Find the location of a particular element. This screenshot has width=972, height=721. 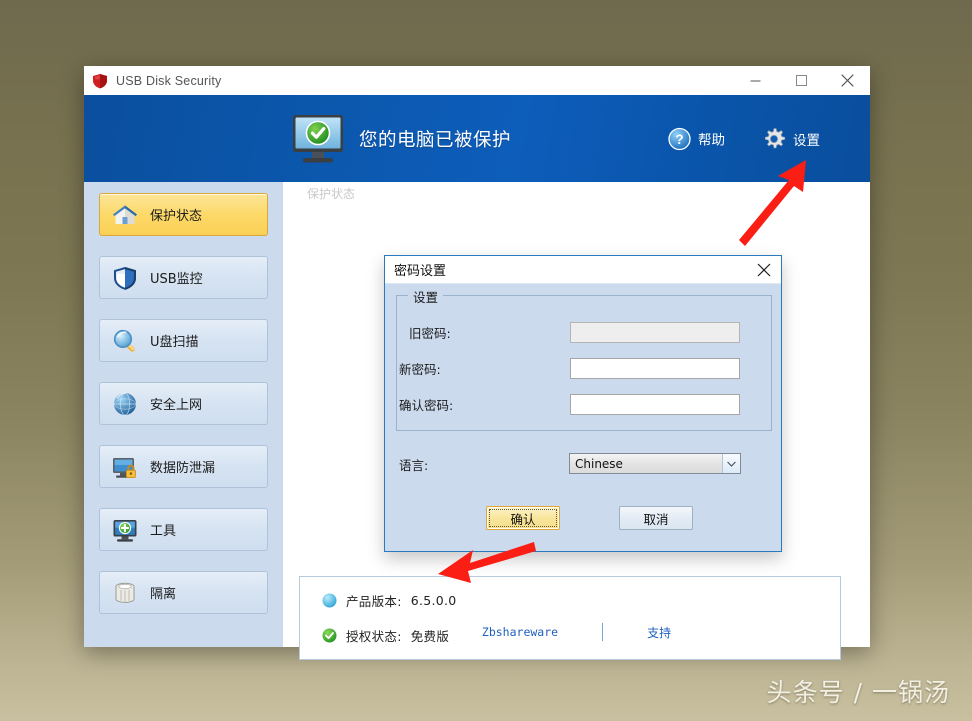

header-banner: 您的电脑已被保护 ? 帮助 设置 is located at coordinates (477, 138).